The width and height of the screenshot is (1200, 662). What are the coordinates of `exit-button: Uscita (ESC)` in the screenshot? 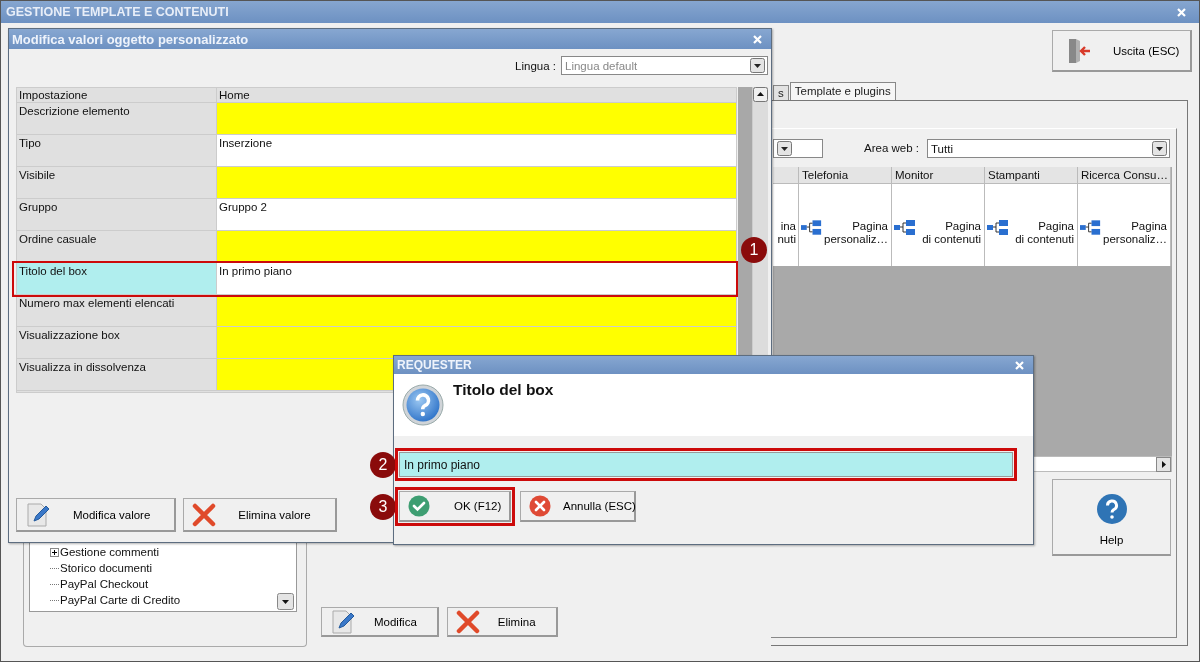 It's located at (1122, 51).